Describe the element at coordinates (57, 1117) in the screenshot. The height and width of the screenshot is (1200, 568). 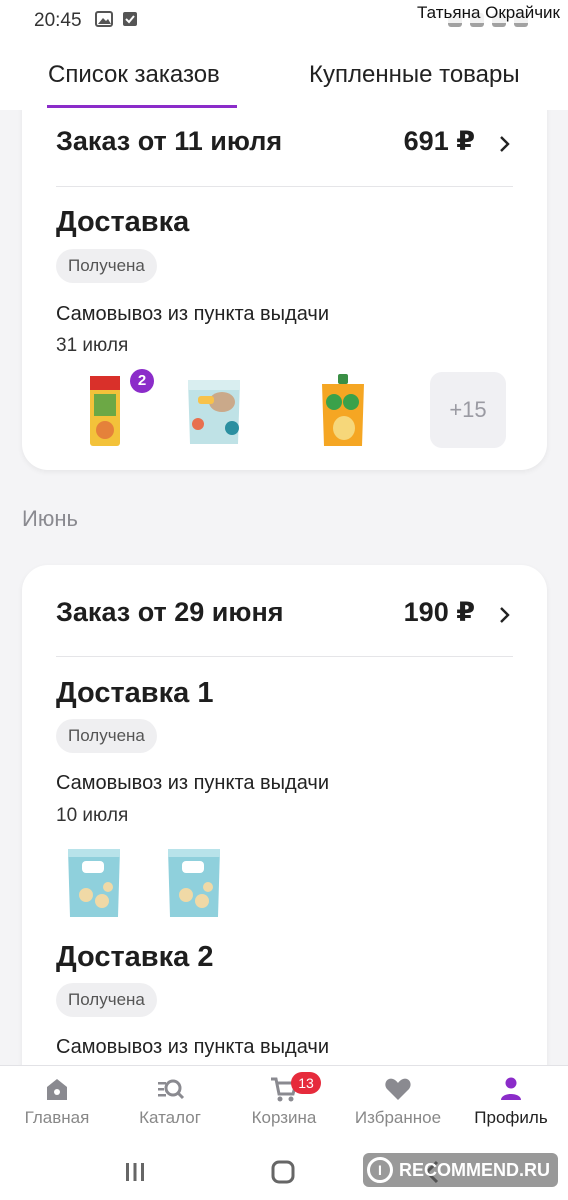
I see `nav-label: Главная` at that location.